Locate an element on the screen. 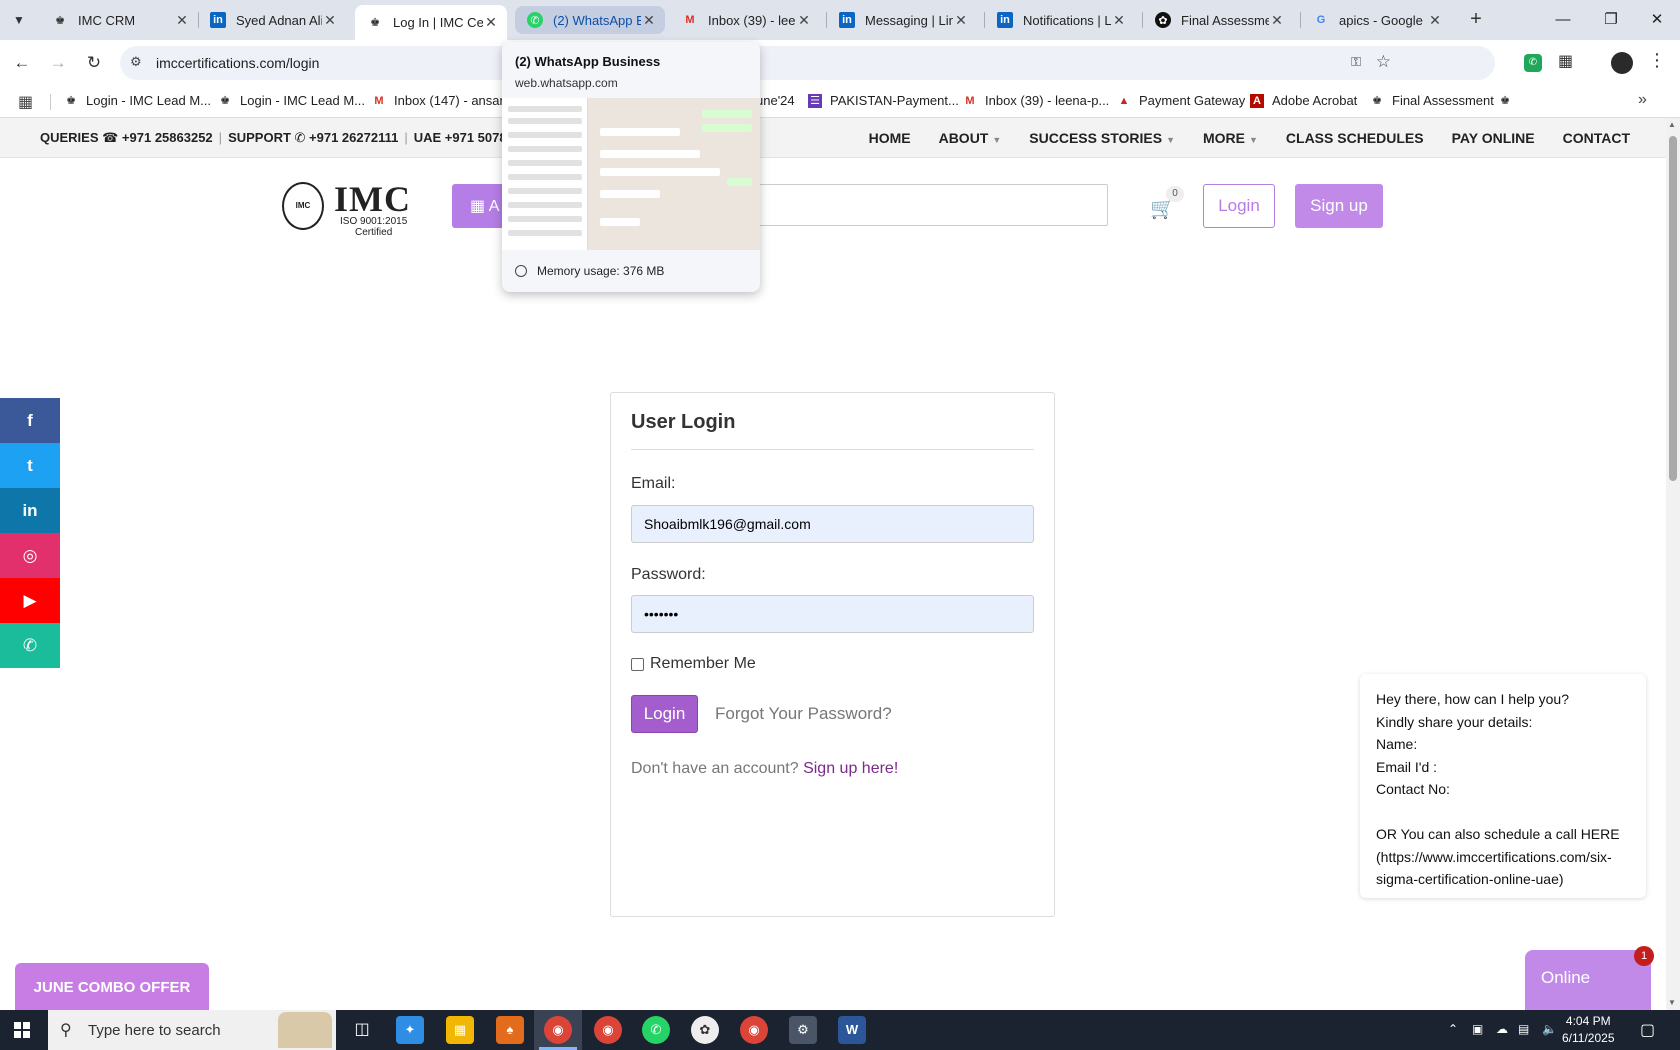  notification-center-icon: ▢ is located at coordinates (1647, 1030).